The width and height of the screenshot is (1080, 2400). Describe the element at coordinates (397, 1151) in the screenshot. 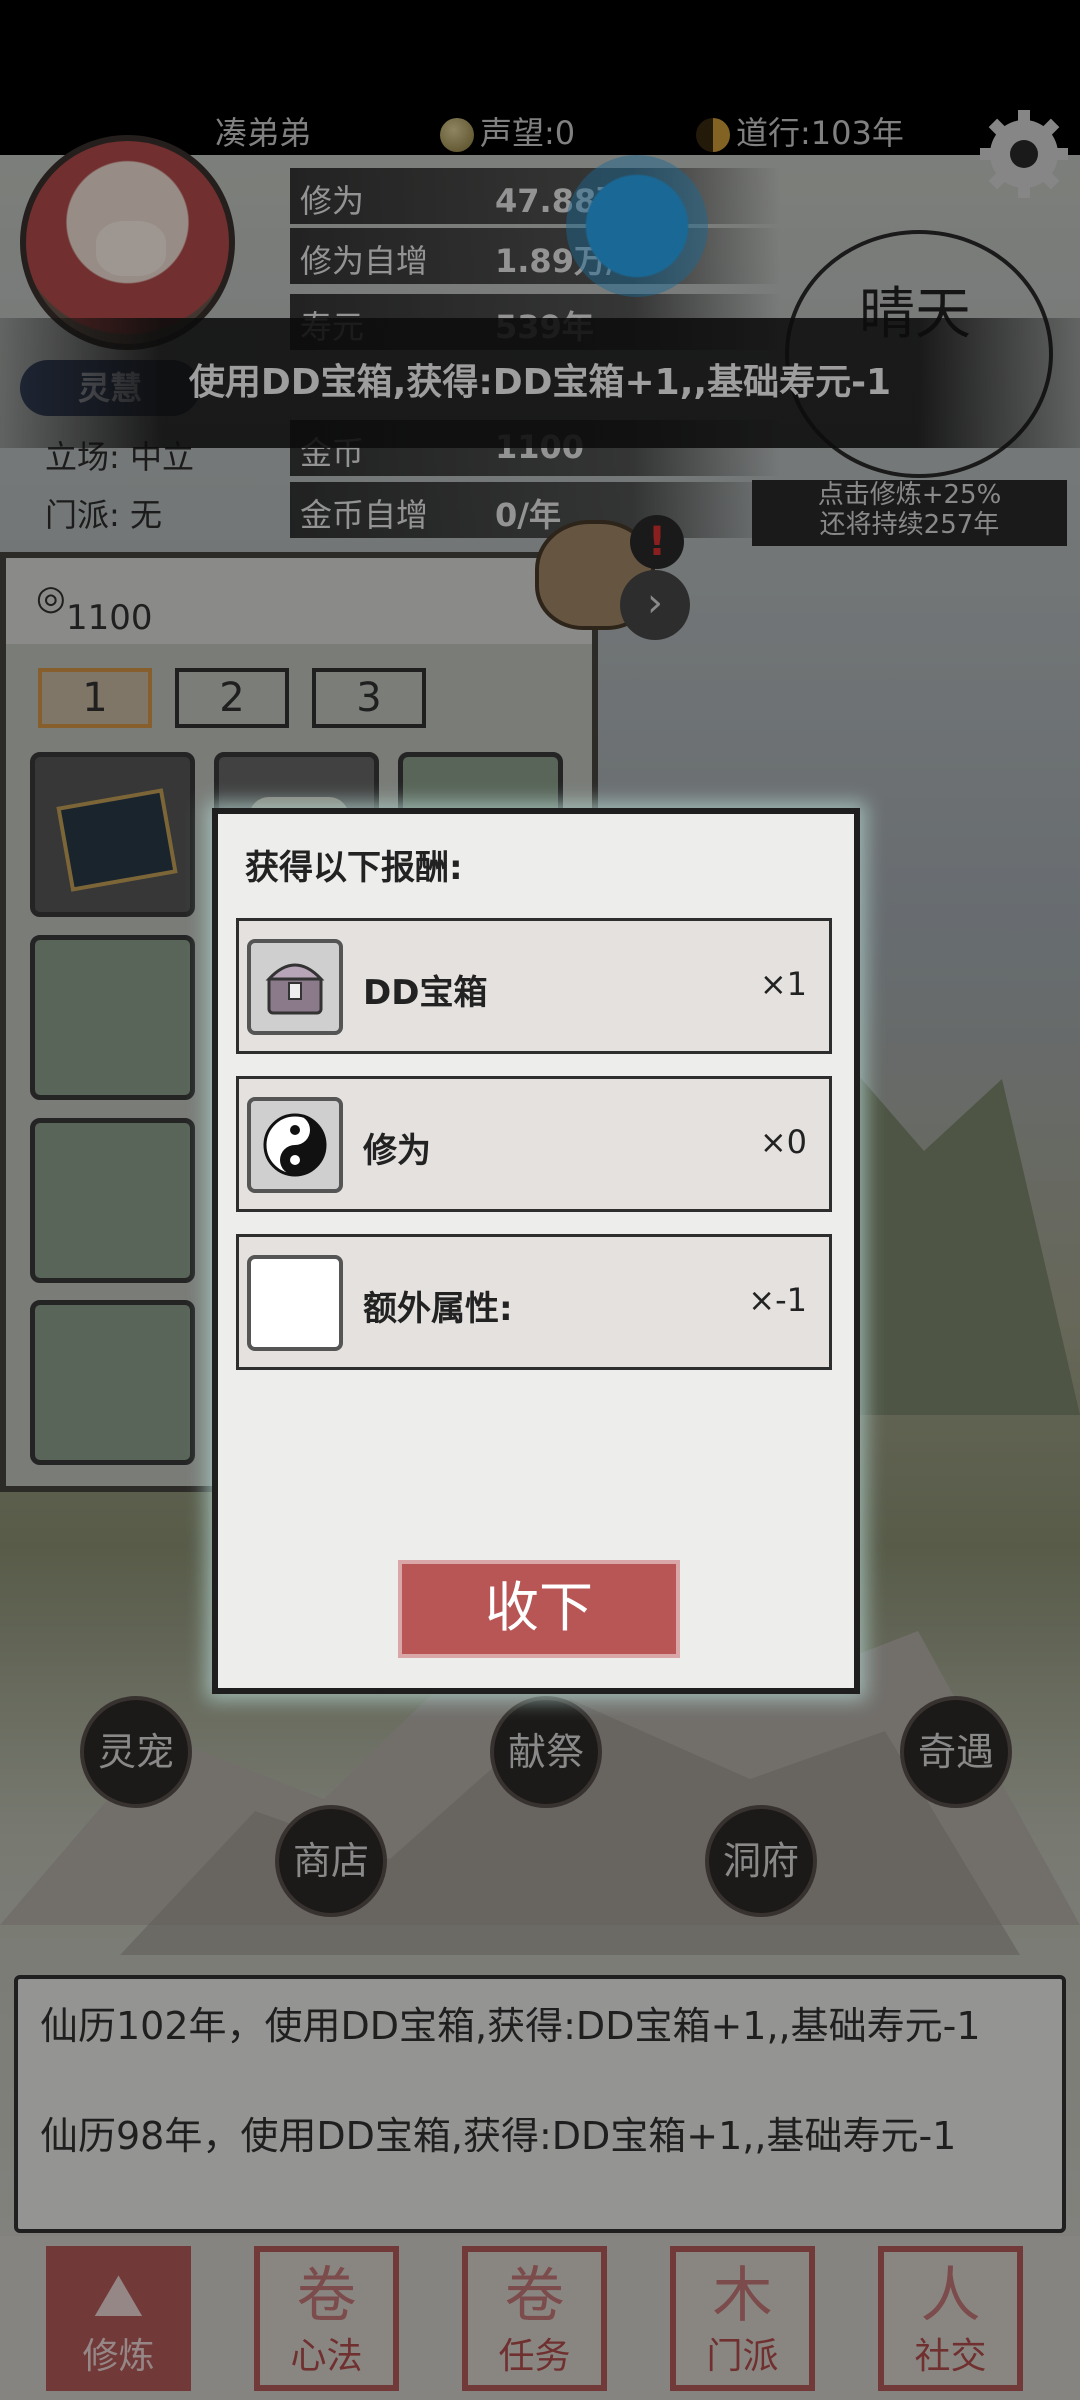

I see `reward-name: 修为` at that location.